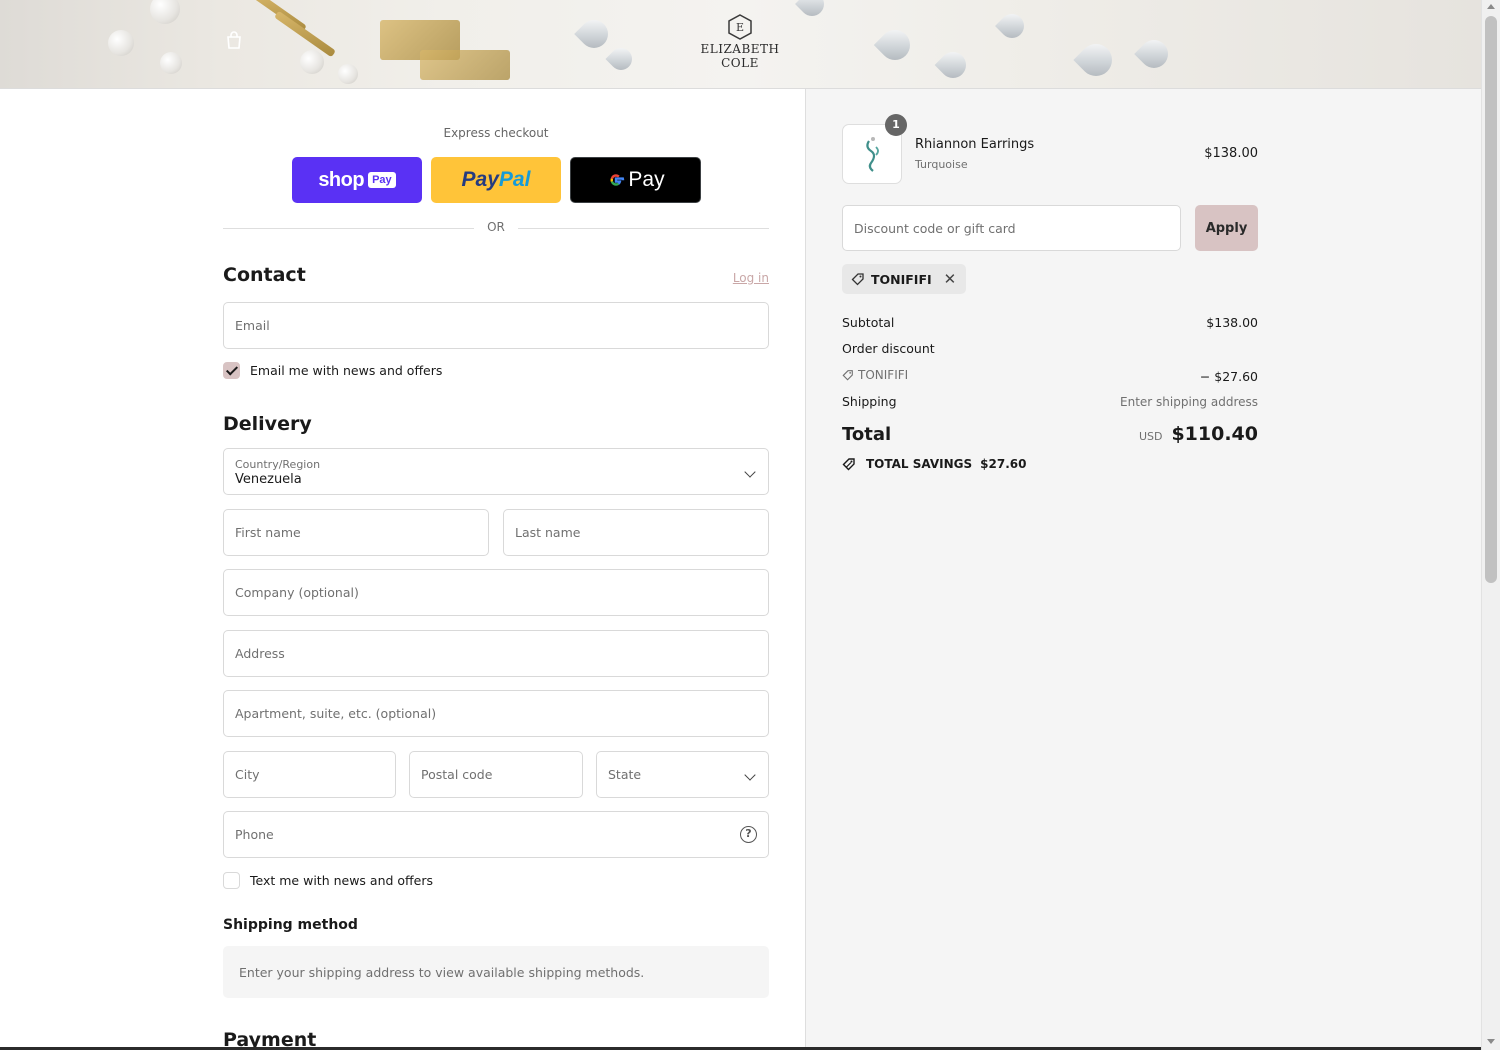  What do you see at coordinates (231, 880) in the screenshot?
I see `text-offers-checkbox` at bounding box center [231, 880].